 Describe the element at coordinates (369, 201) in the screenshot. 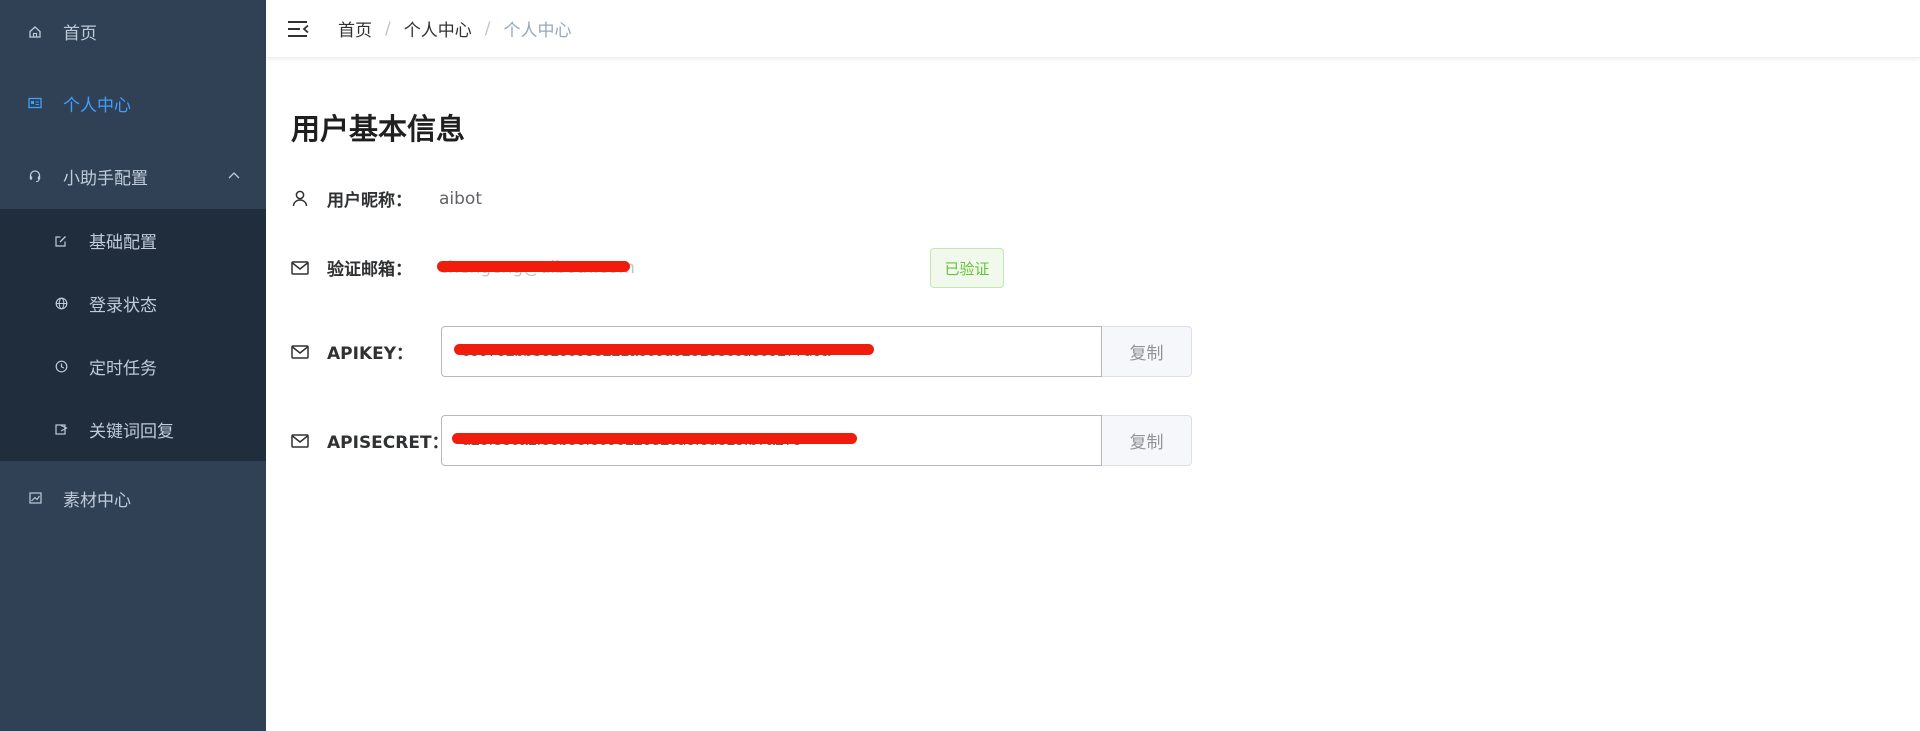

I see `nickname-label: 用户昵称：` at that location.